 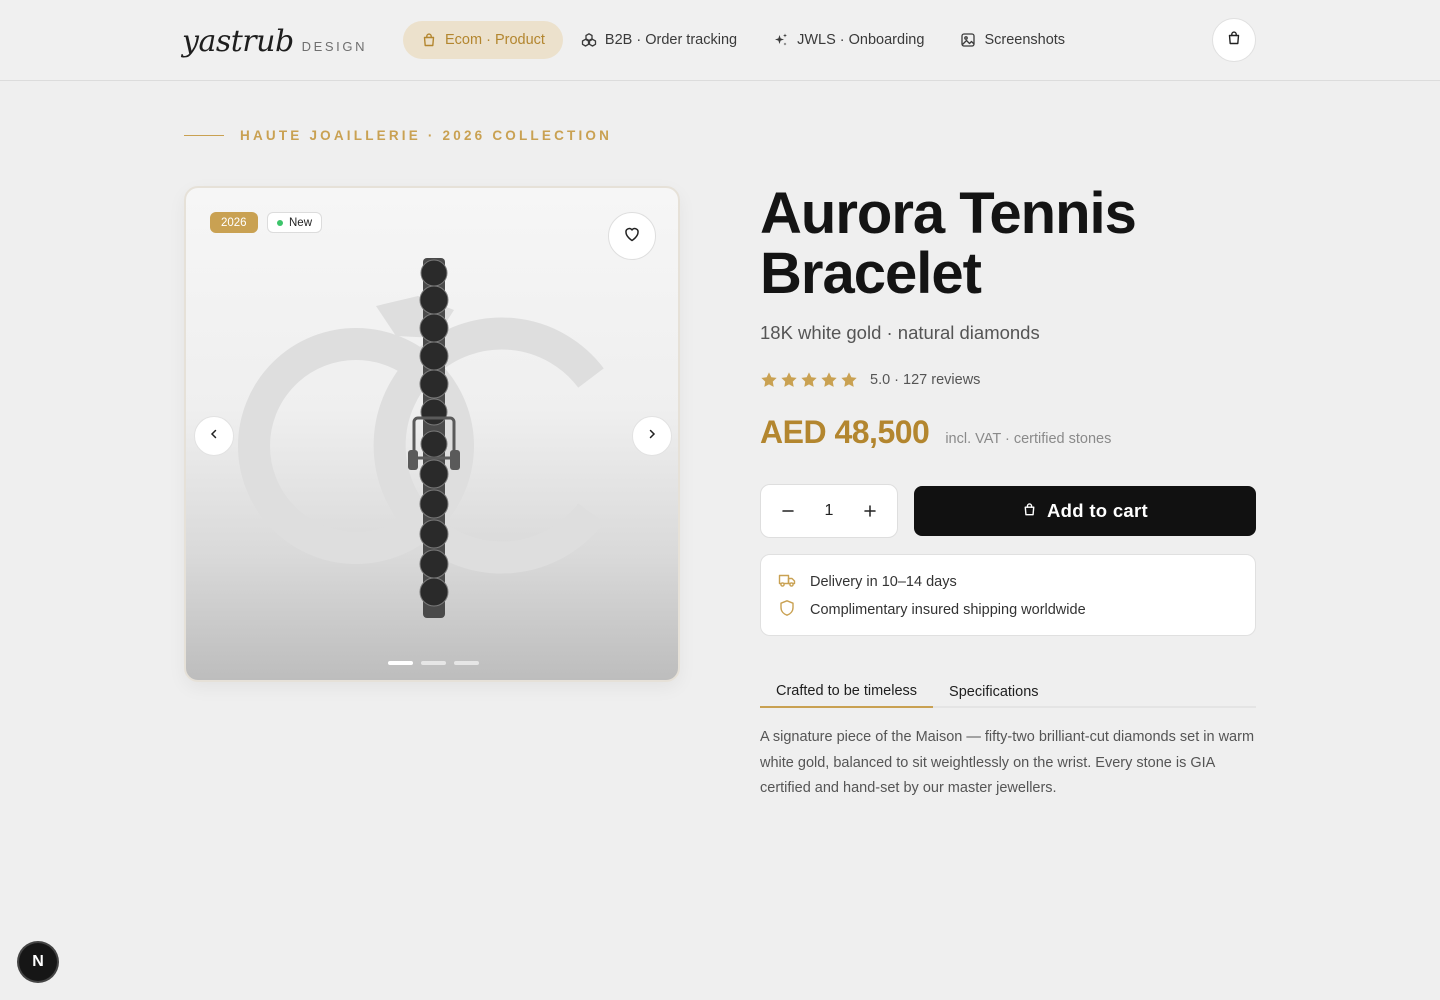 I want to click on logo: yastrub DESIGN, so click(x=274, y=41).